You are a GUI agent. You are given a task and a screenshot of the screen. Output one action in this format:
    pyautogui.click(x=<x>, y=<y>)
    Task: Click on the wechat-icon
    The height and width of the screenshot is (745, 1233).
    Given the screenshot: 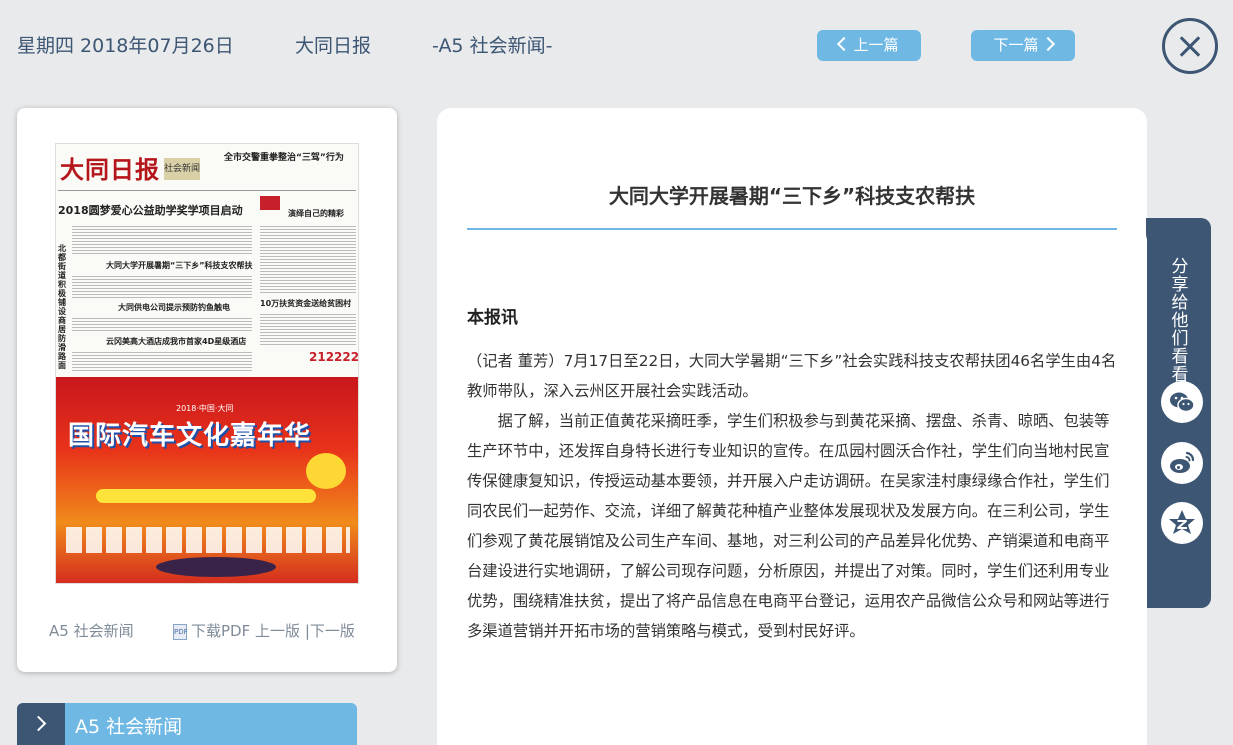 What is the action you would take?
    pyautogui.click(x=1182, y=402)
    